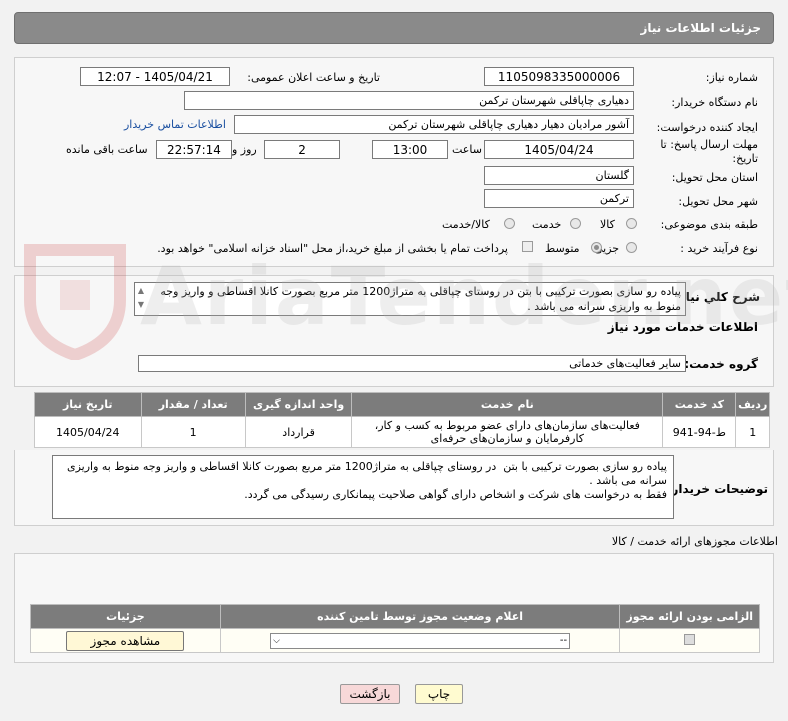  I want to click on category-option-goods-service: کالا/خدمت, so click(466, 224).